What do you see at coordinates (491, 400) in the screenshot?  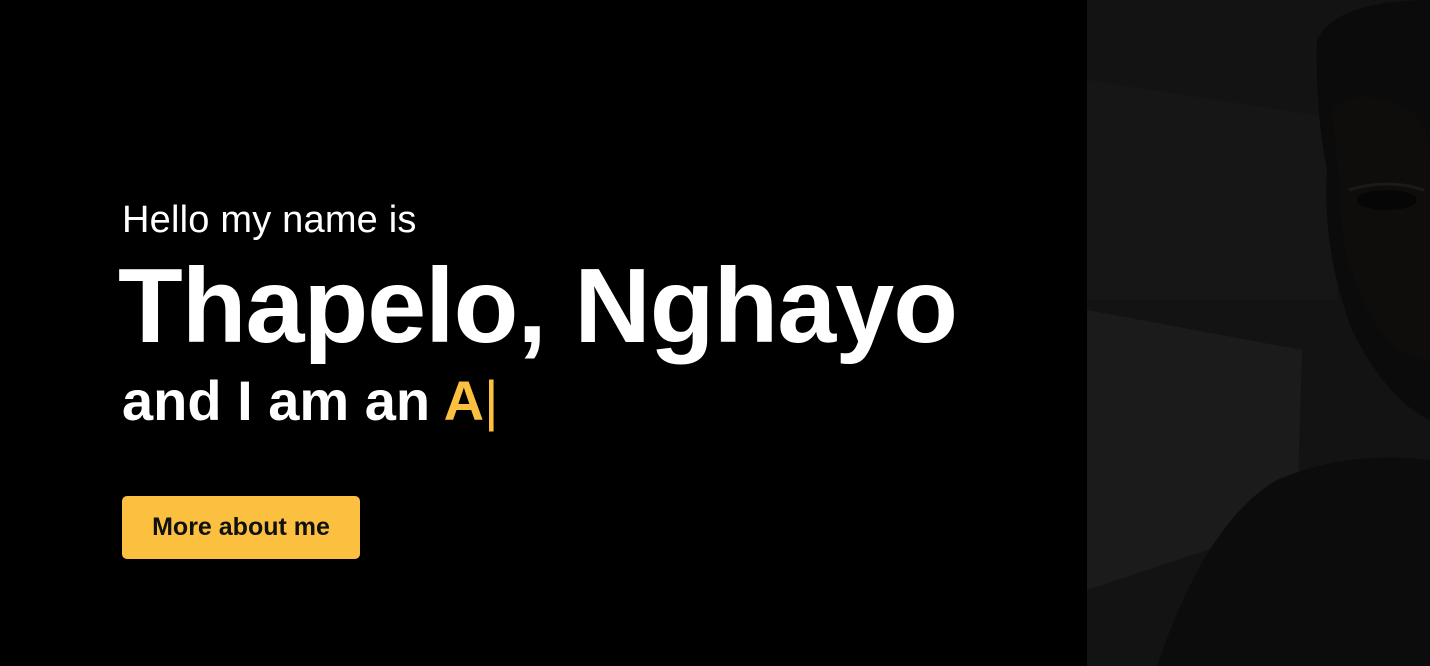 I see `typing-cursor: |` at bounding box center [491, 400].